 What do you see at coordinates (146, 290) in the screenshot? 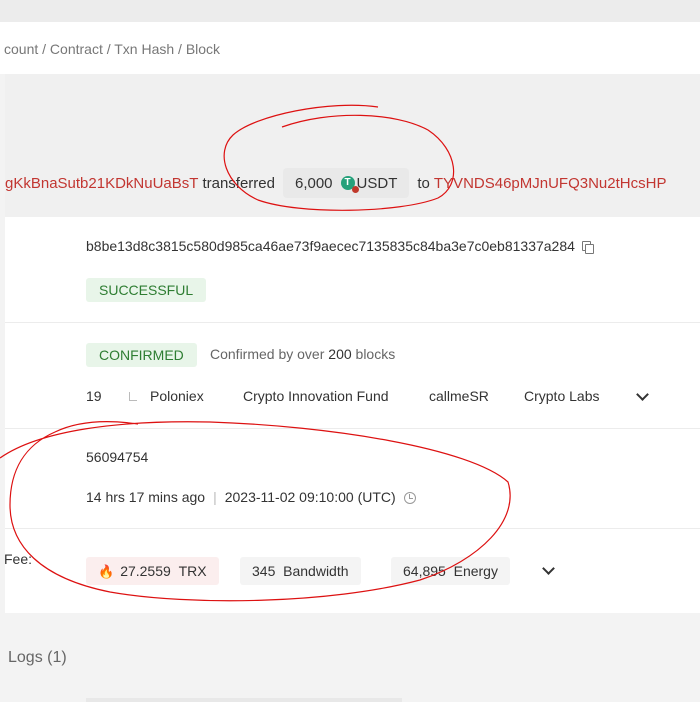
I see `status-badge: SUCCESSFUL` at bounding box center [146, 290].